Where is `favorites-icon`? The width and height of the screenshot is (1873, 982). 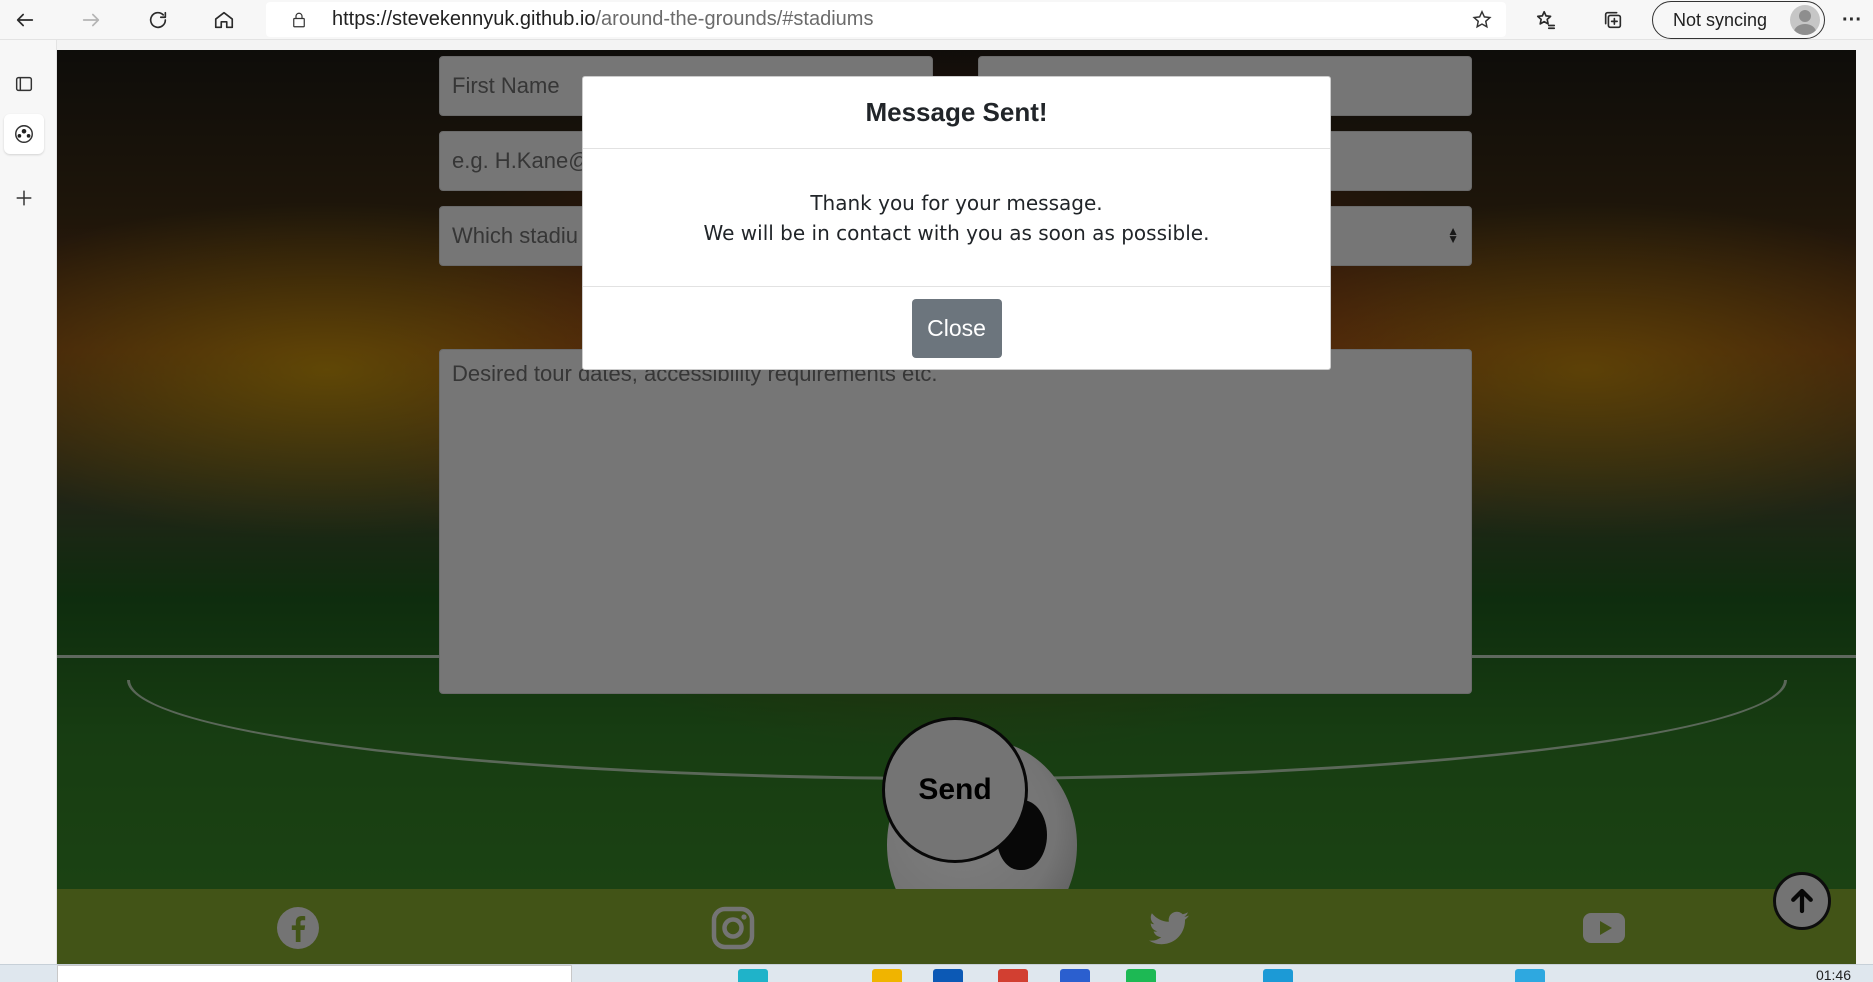 favorites-icon is located at coordinates (1546, 20).